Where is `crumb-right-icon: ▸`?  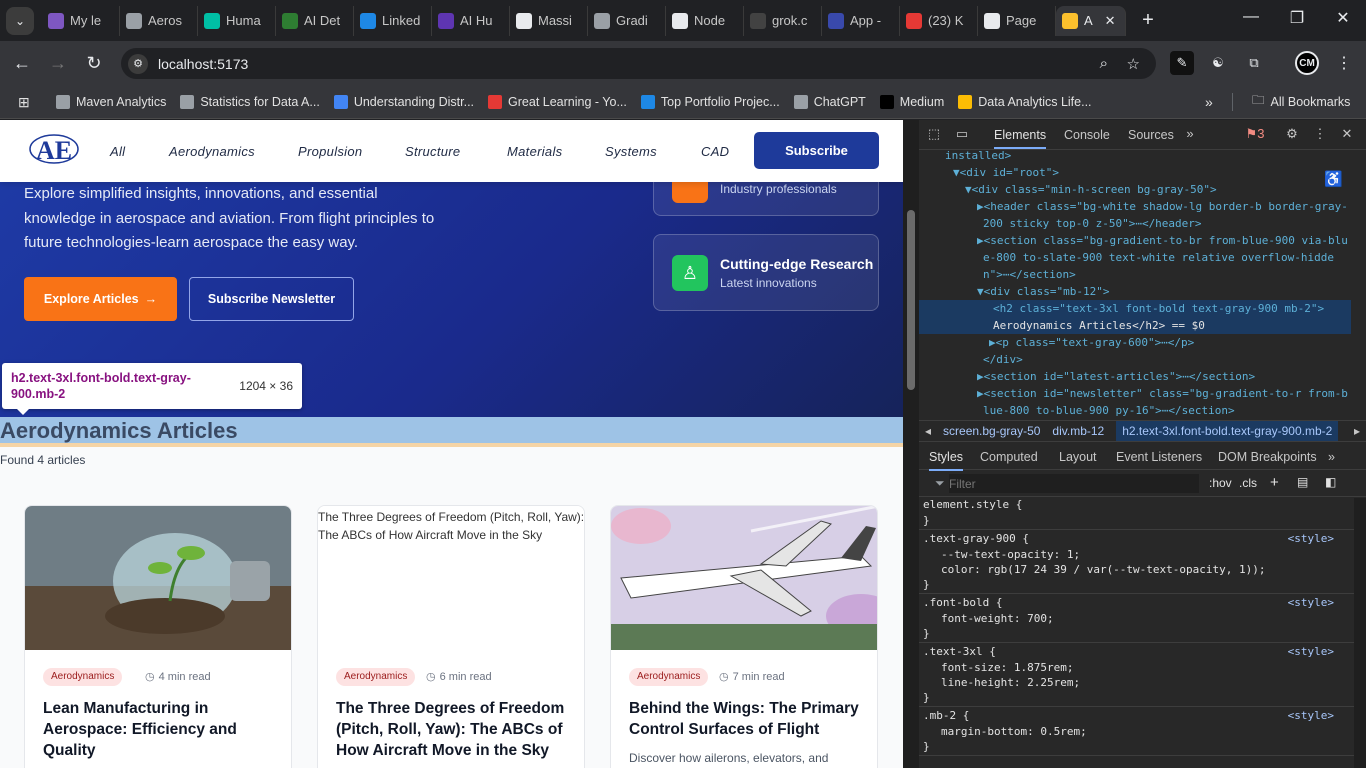 crumb-right-icon: ▸ is located at coordinates (1357, 431).